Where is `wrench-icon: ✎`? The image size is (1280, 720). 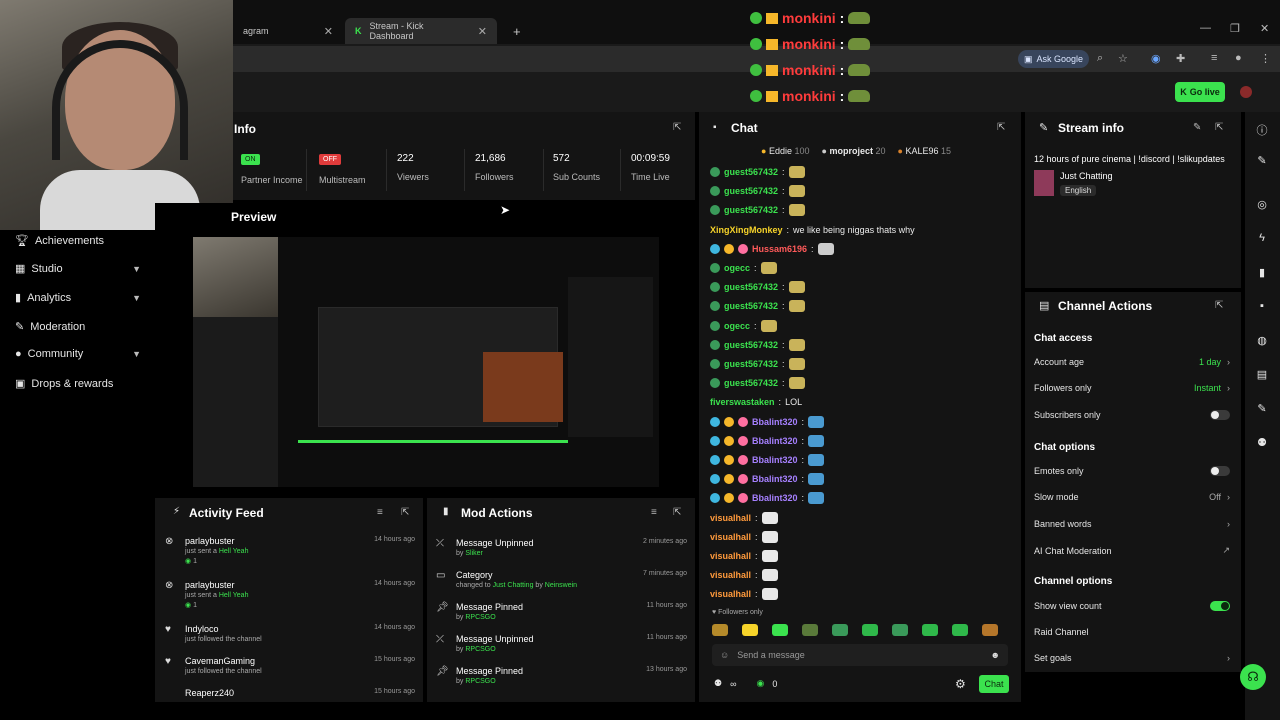
wrench-icon: ✎ is located at coordinates (1262, 409).